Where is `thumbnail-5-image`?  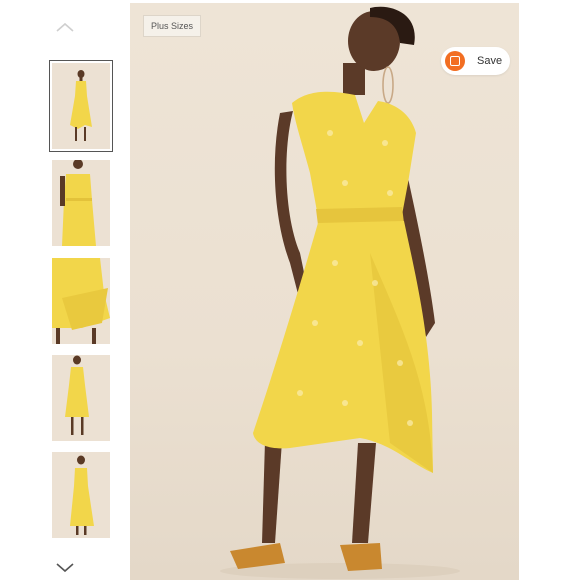
thumbnail-5-image is located at coordinates (82, 495).